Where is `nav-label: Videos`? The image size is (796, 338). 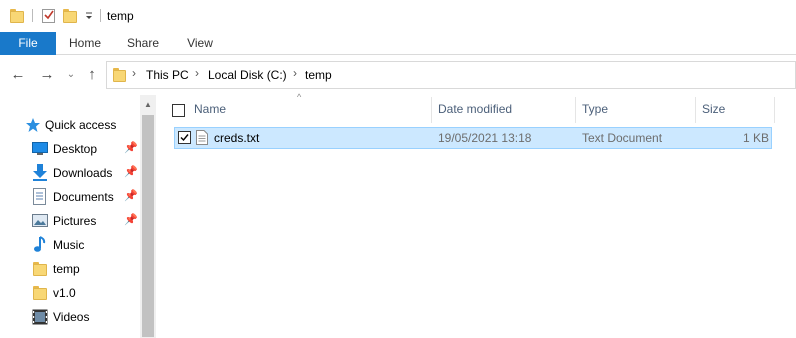 nav-label: Videos is located at coordinates (71, 317).